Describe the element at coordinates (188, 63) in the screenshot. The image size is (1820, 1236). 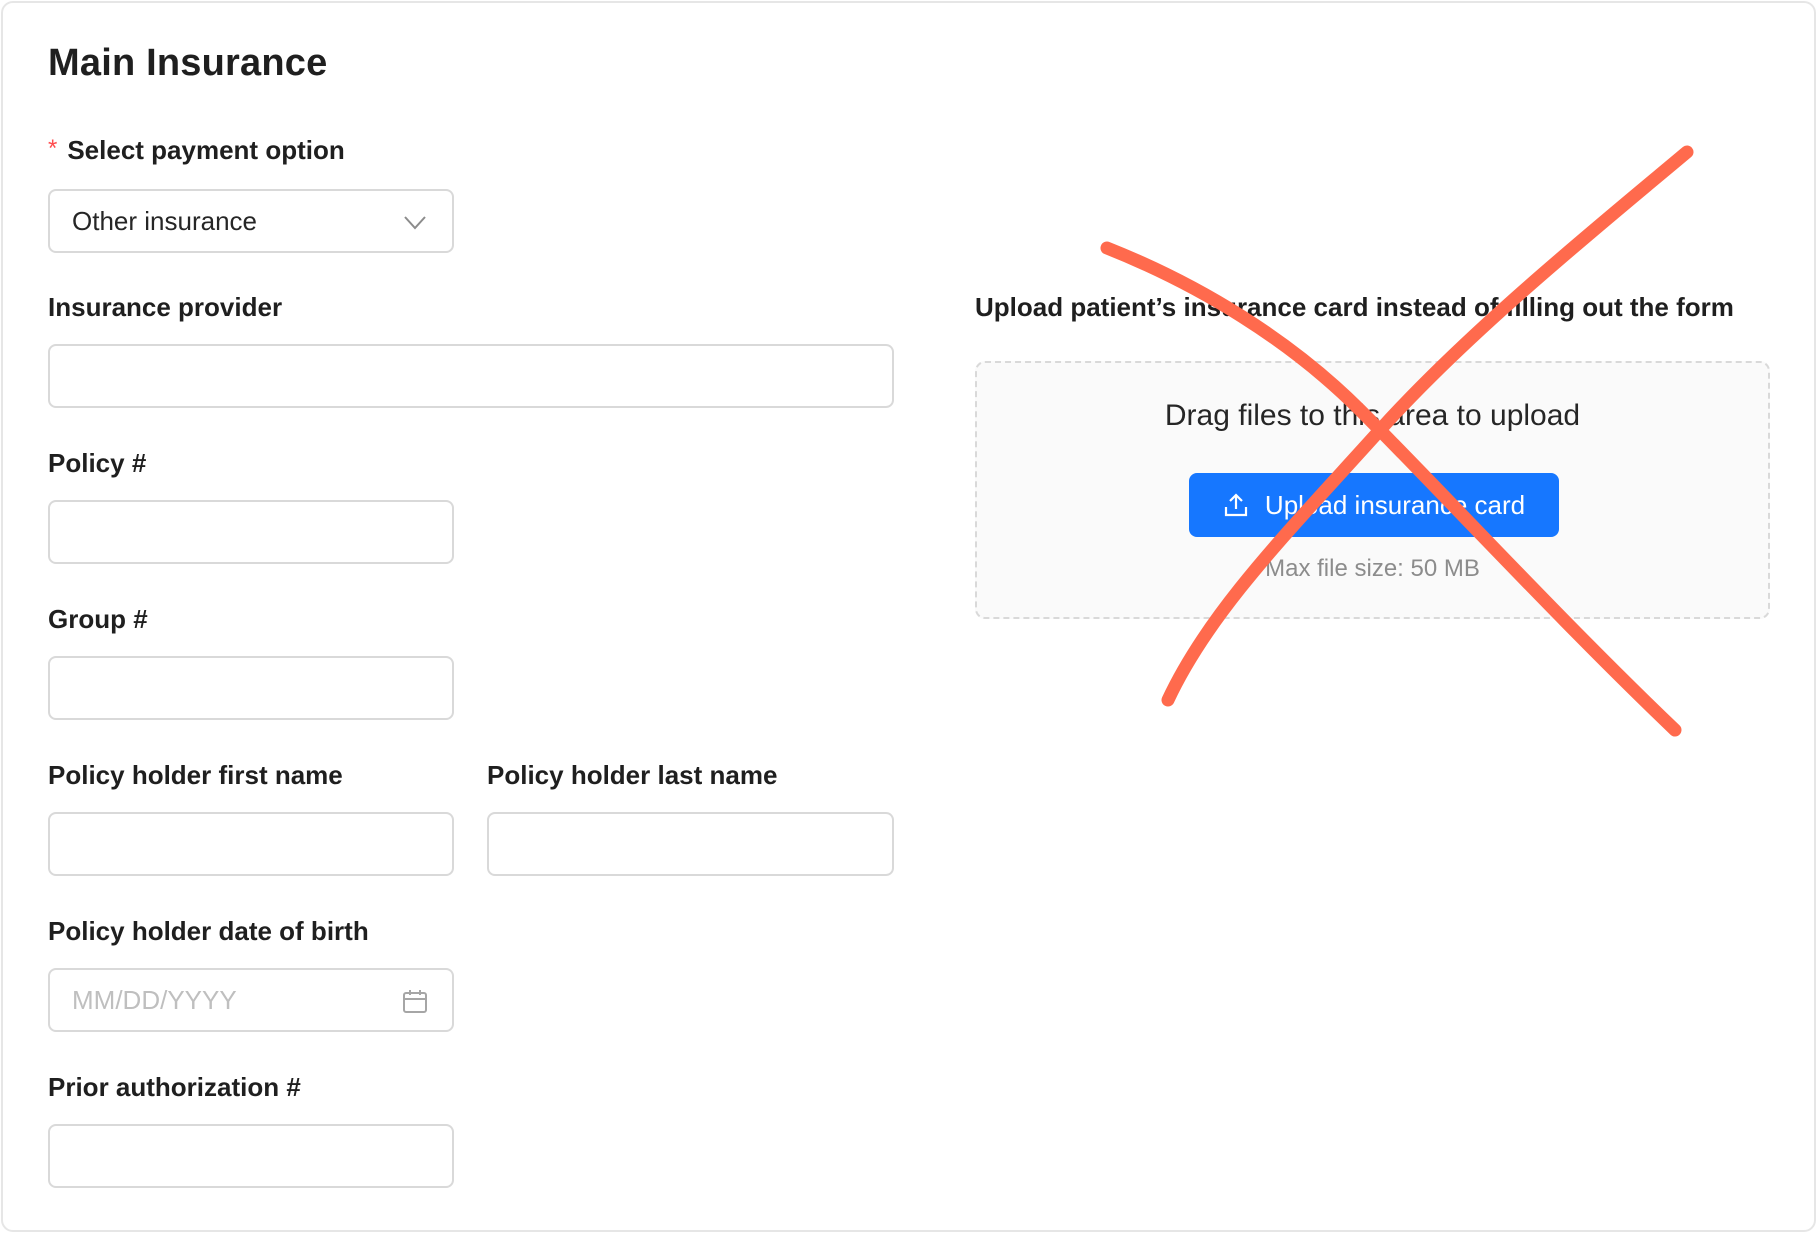
I see `page-title: Main Insurance` at that location.